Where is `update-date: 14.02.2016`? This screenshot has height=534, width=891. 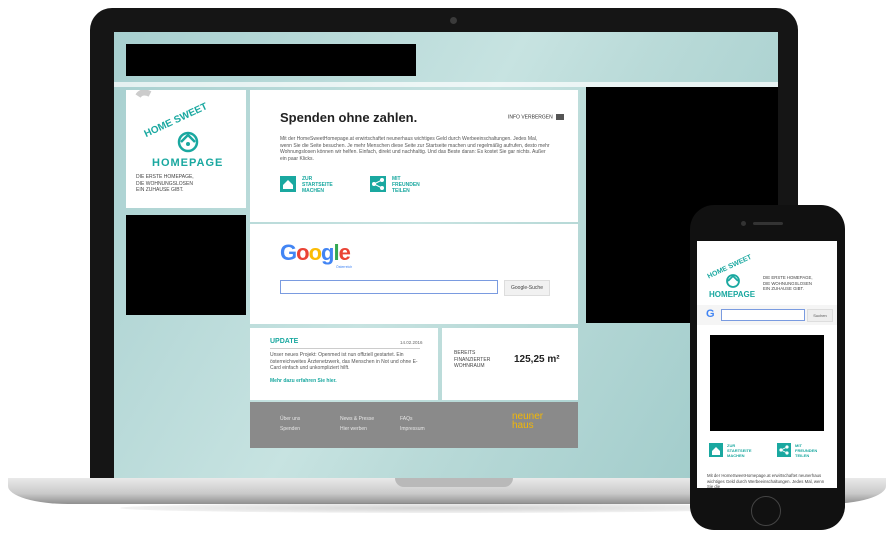
update-date: 14.02.2016 is located at coordinates (411, 342).